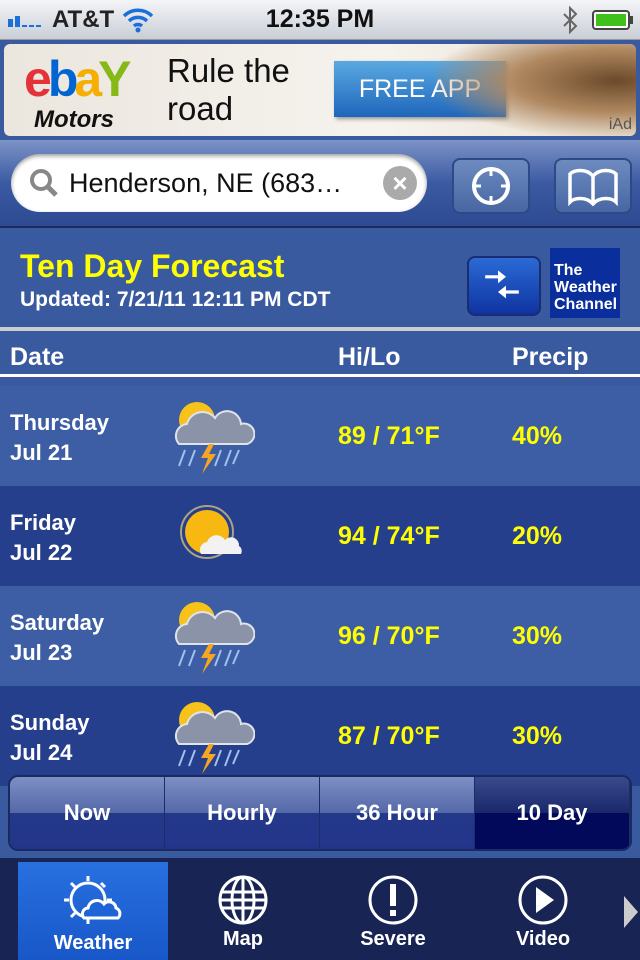 This screenshot has width=640, height=960. I want to click on tab-label: Weather, so click(93, 943).